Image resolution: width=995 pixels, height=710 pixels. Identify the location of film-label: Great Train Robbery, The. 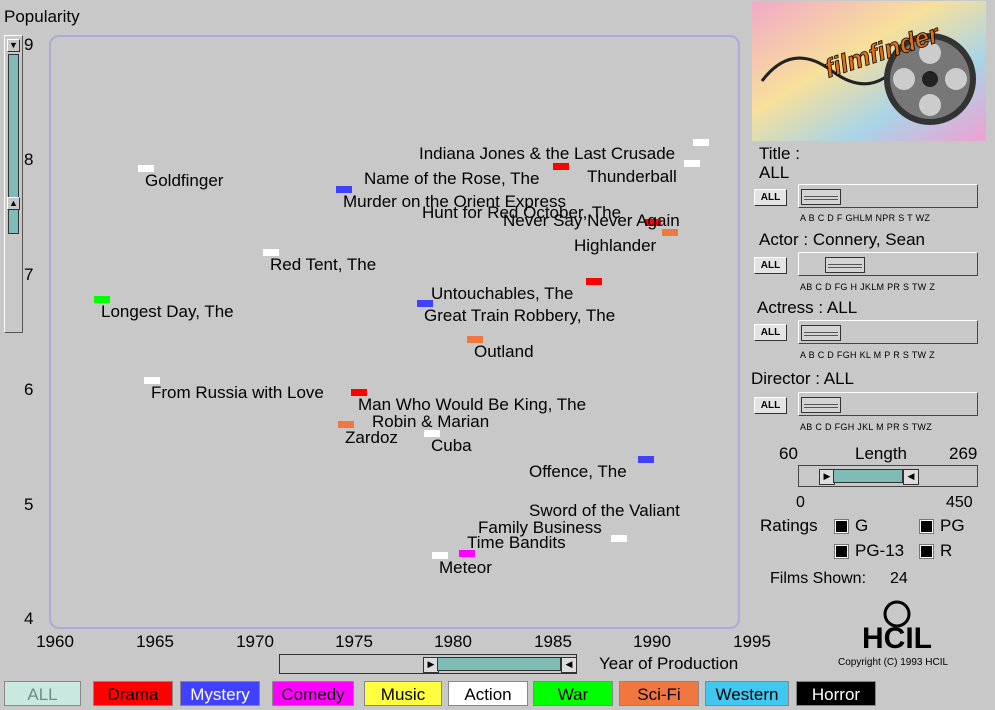
(520, 315).